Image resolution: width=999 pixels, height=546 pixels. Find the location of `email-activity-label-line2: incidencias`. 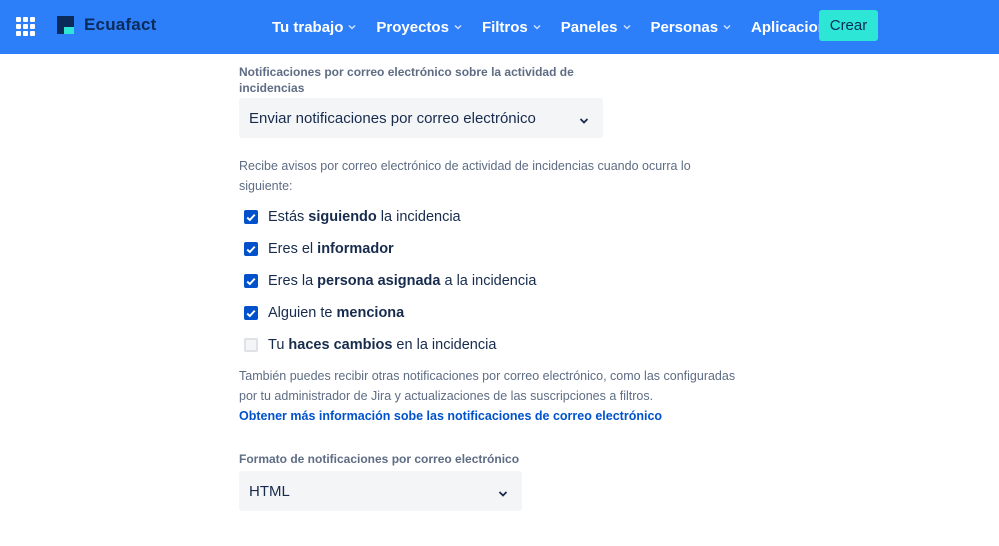

email-activity-label-line2: incidencias is located at coordinates (272, 88).